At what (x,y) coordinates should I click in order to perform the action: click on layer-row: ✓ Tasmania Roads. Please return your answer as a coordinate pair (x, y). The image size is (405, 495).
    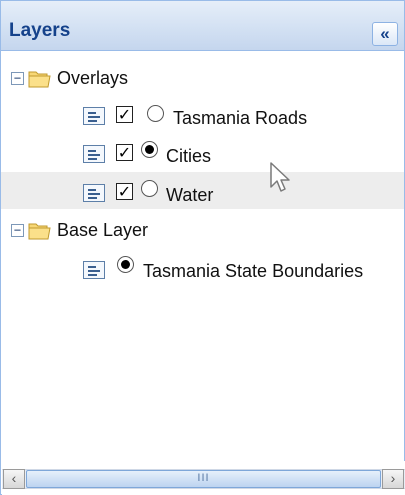
    Looking at the image, I should click on (202, 115).